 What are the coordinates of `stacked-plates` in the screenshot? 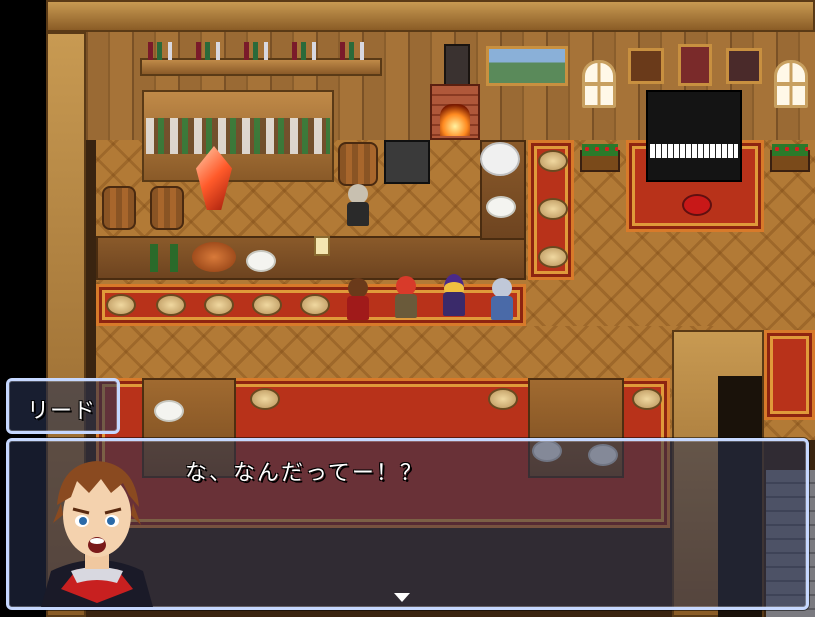 It's located at (500, 159).